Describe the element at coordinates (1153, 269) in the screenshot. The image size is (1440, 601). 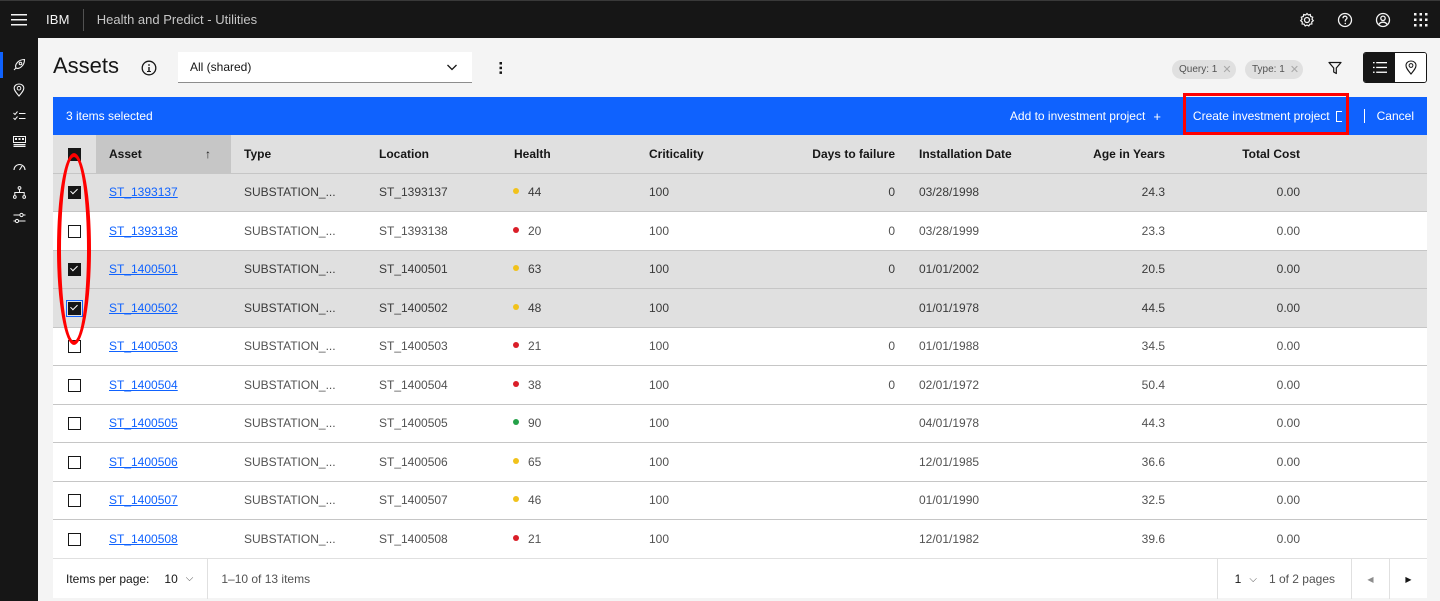
I see `age-cell: 20.5` at that location.